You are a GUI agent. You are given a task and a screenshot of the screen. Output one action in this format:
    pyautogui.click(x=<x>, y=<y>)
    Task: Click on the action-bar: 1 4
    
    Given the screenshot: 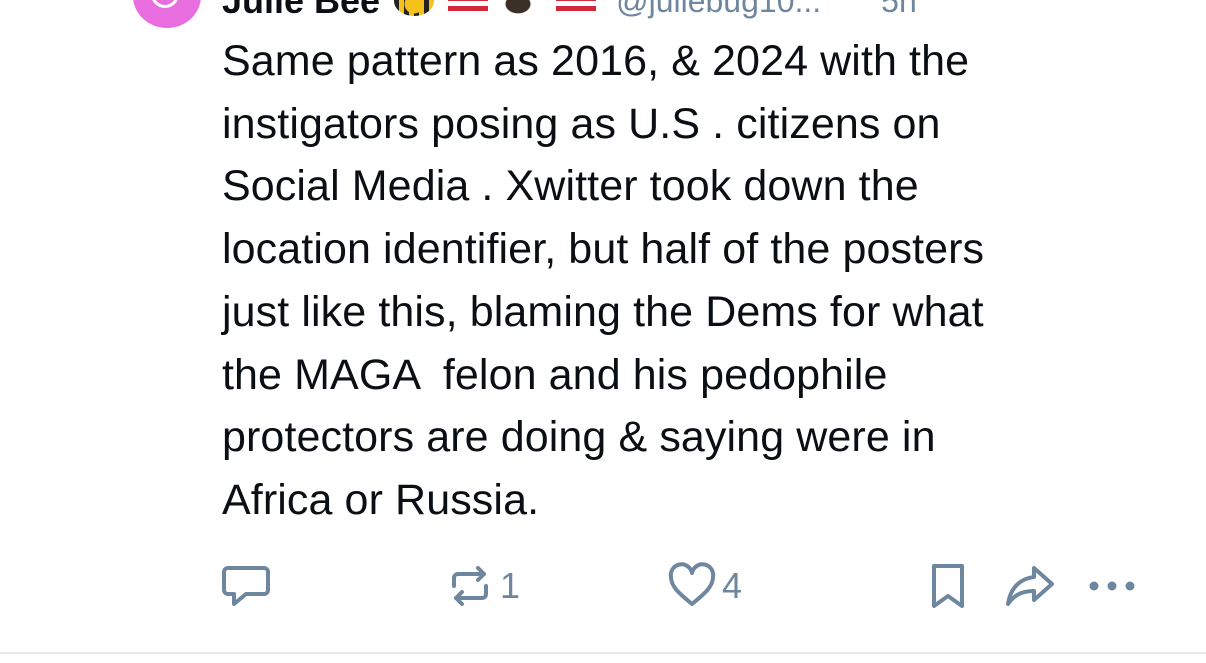 What is the action you would take?
    pyautogui.click(x=685, y=586)
    